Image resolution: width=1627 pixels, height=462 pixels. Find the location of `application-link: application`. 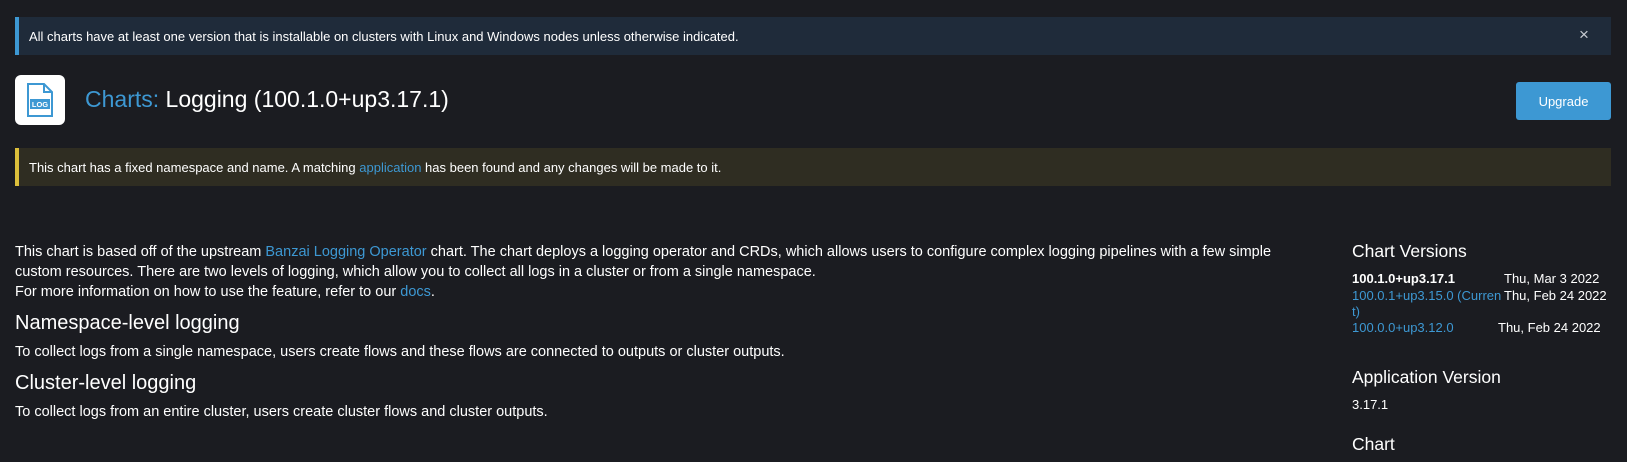

application-link: application is located at coordinates (390, 167).